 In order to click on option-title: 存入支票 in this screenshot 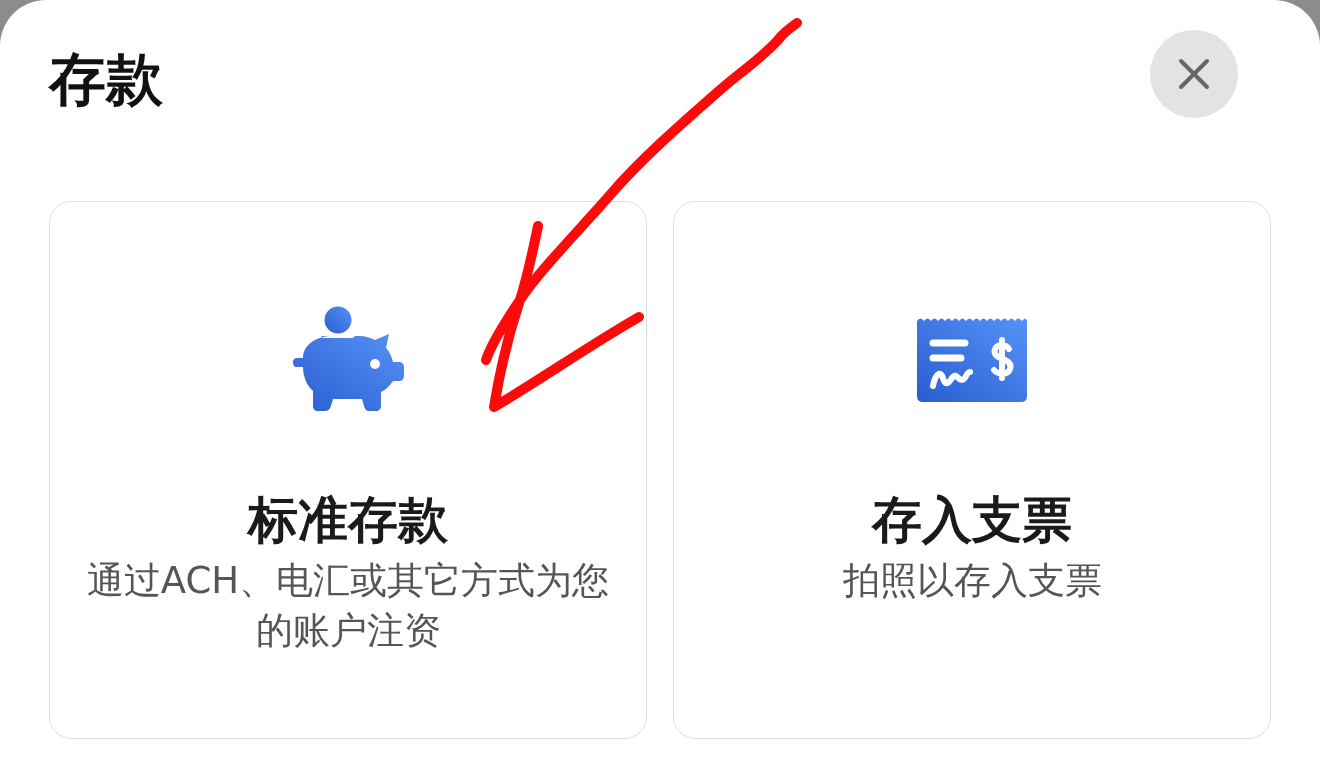, I will do `click(972, 520)`.